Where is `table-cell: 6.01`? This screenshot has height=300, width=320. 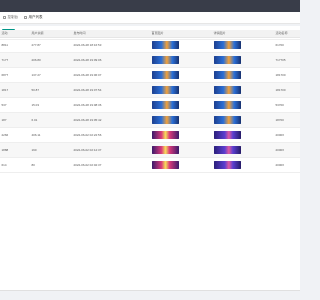 table-cell: 6.01 is located at coordinates (51, 120).